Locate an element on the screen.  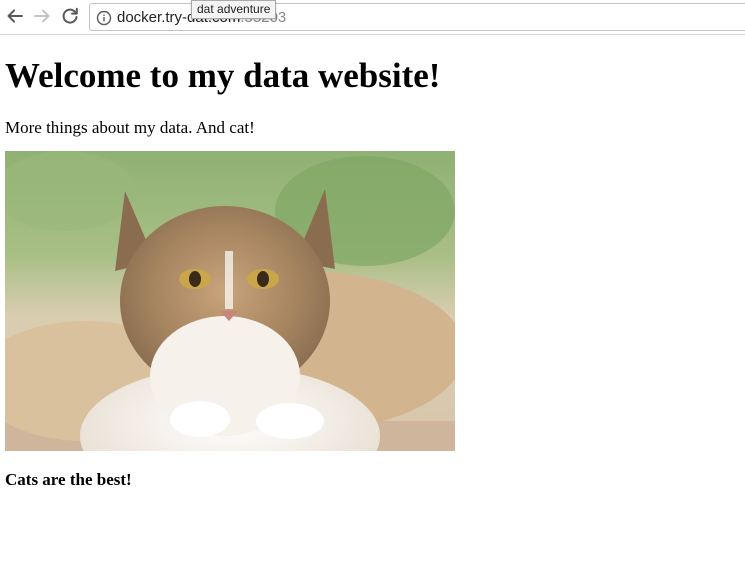
info-icon is located at coordinates (104, 18).